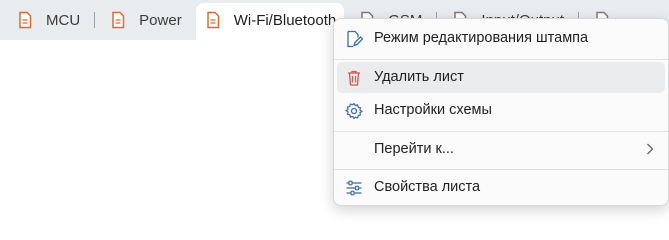 The width and height of the screenshot is (669, 240). I want to click on tab-mcu: MCU, so click(48, 20).